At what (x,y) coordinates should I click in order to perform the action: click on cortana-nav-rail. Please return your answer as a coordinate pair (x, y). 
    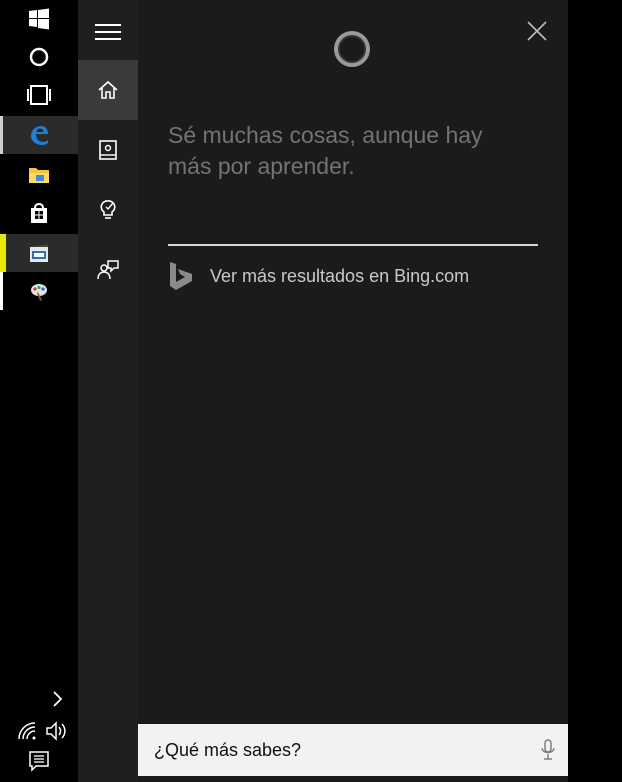
    Looking at the image, I should click on (108, 391).